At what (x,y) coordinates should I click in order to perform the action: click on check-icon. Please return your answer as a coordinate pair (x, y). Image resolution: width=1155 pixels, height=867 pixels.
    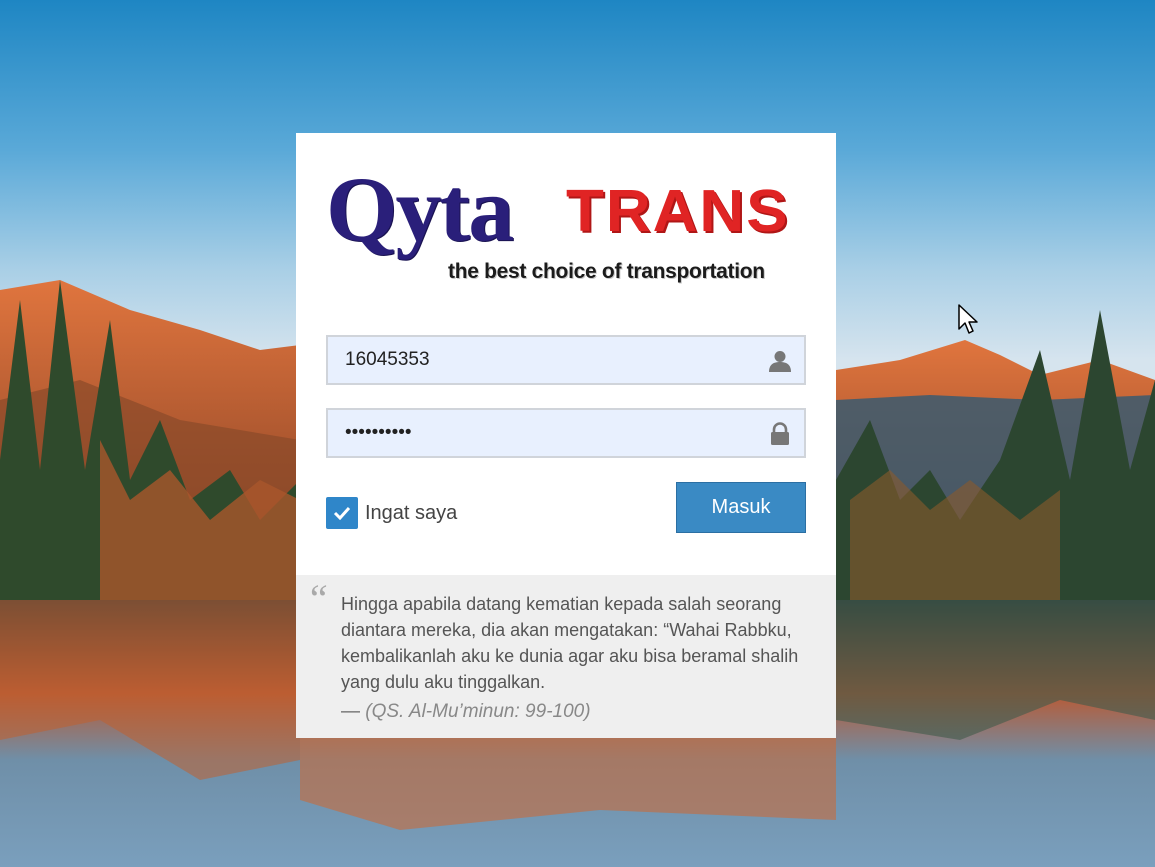
    Looking at the image, I should click on (342, 513).